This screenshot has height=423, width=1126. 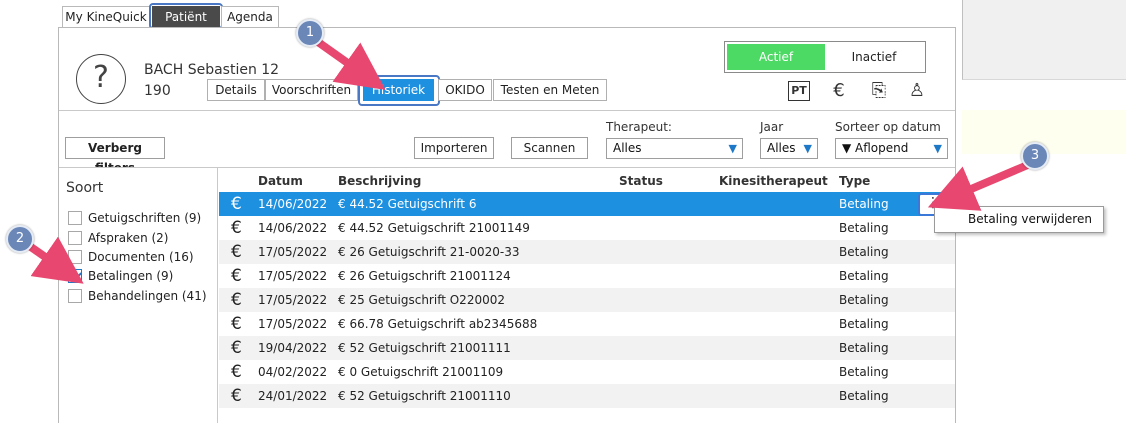 I want to click on callout-badge-3: 3, so click(x=1035, y=156).